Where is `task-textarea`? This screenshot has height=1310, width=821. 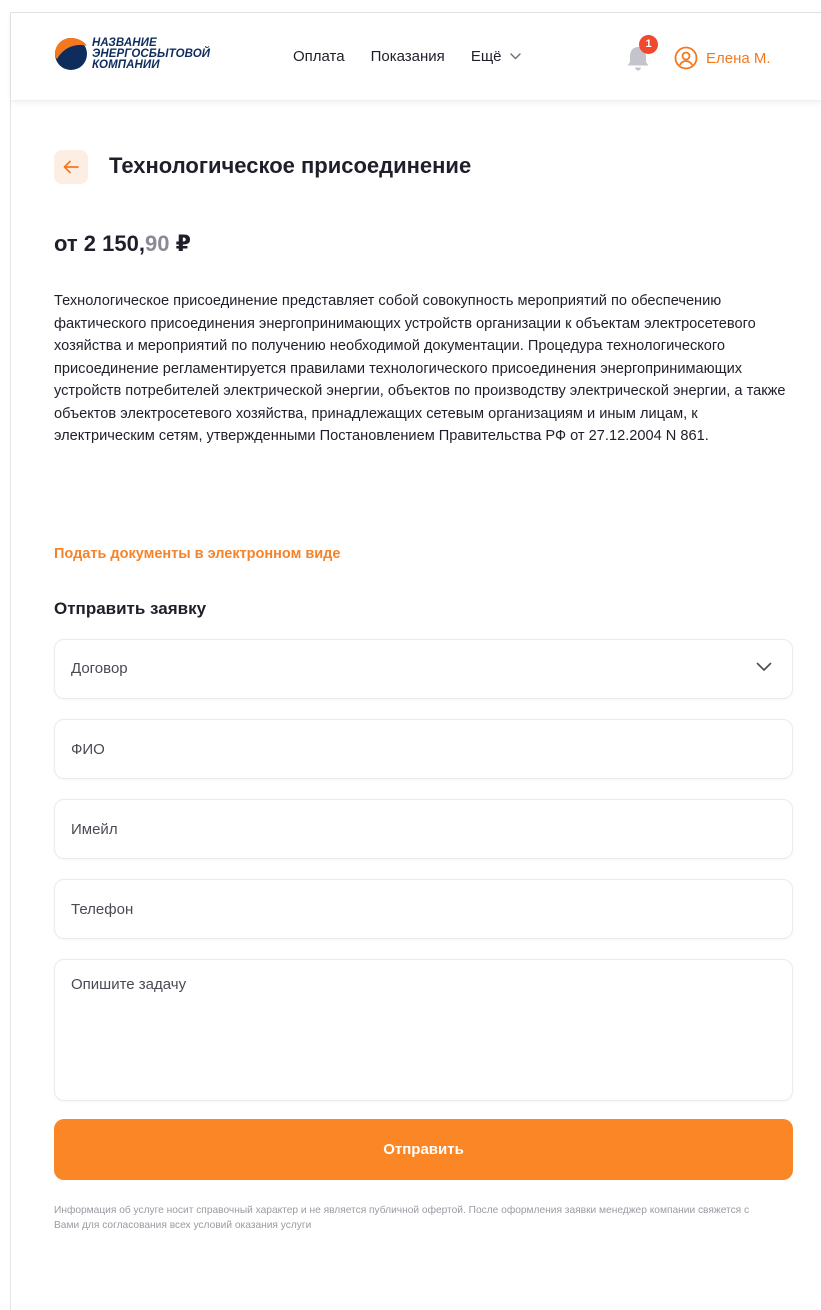 task-textarea is located at coordinates (423, 1030).